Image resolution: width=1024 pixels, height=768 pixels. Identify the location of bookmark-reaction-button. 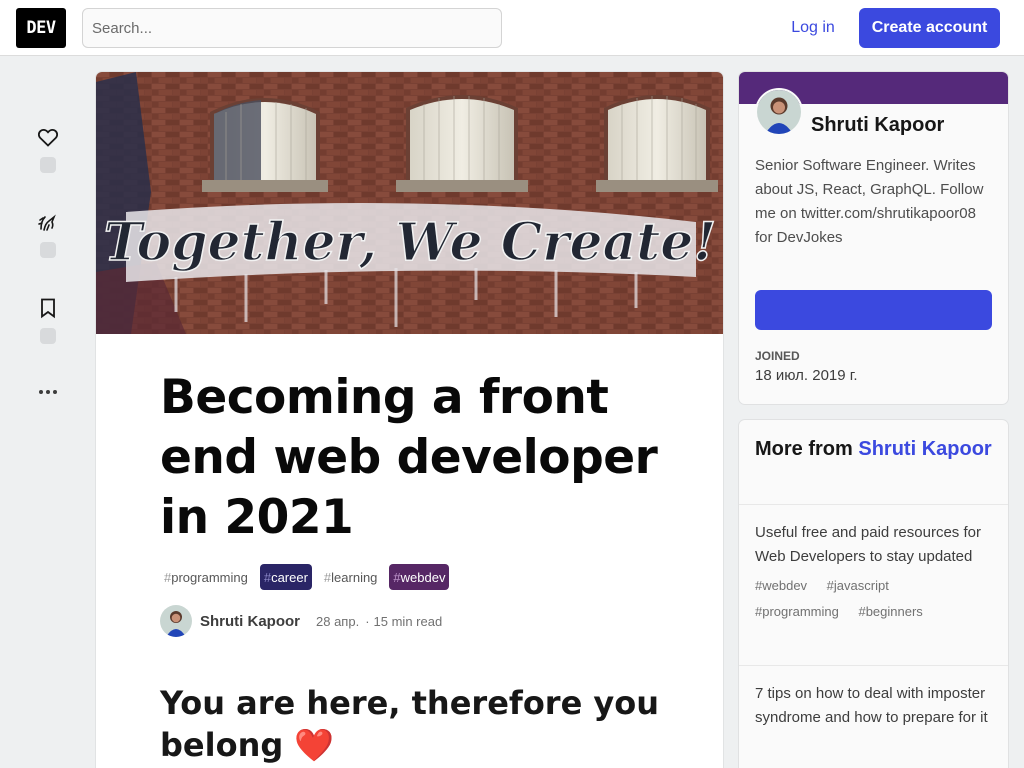
(48, 320).